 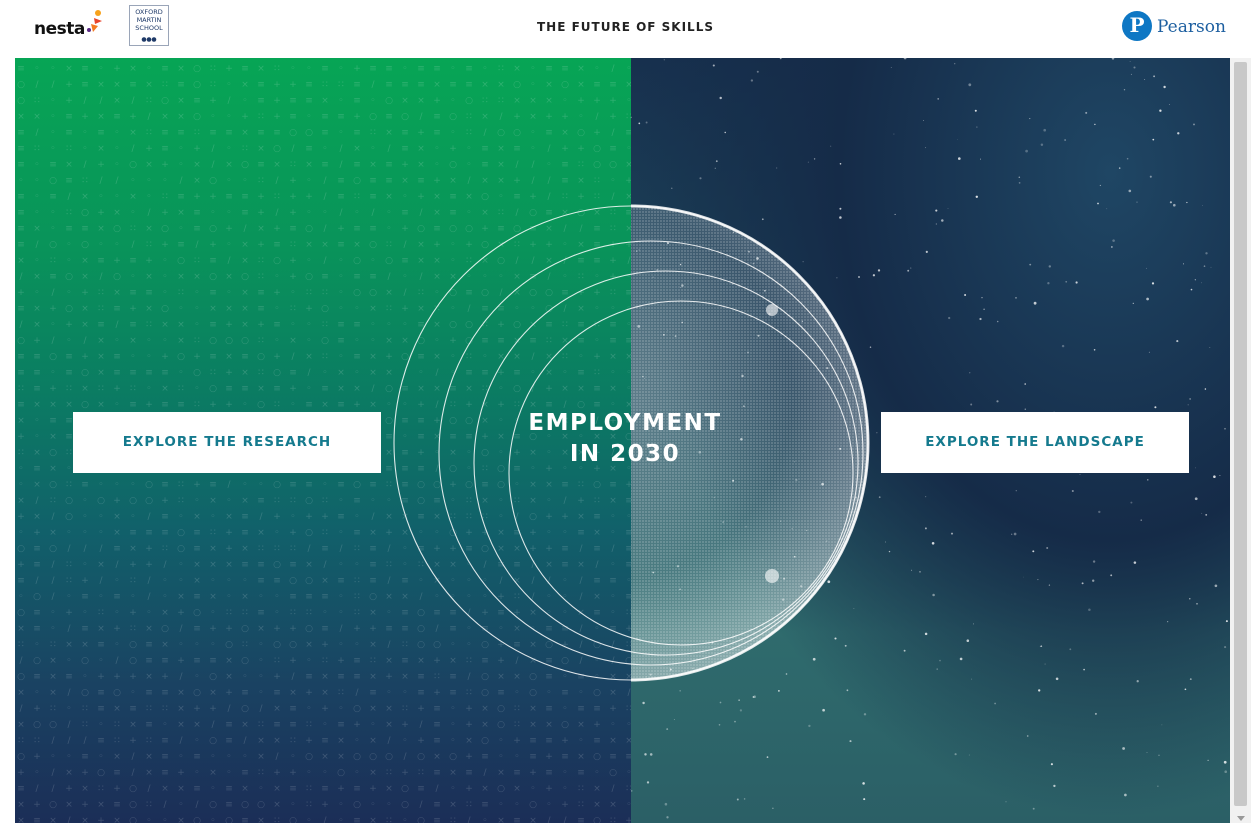 I want to click on pearson-name: Pearson, so click(x=1191, y=27).